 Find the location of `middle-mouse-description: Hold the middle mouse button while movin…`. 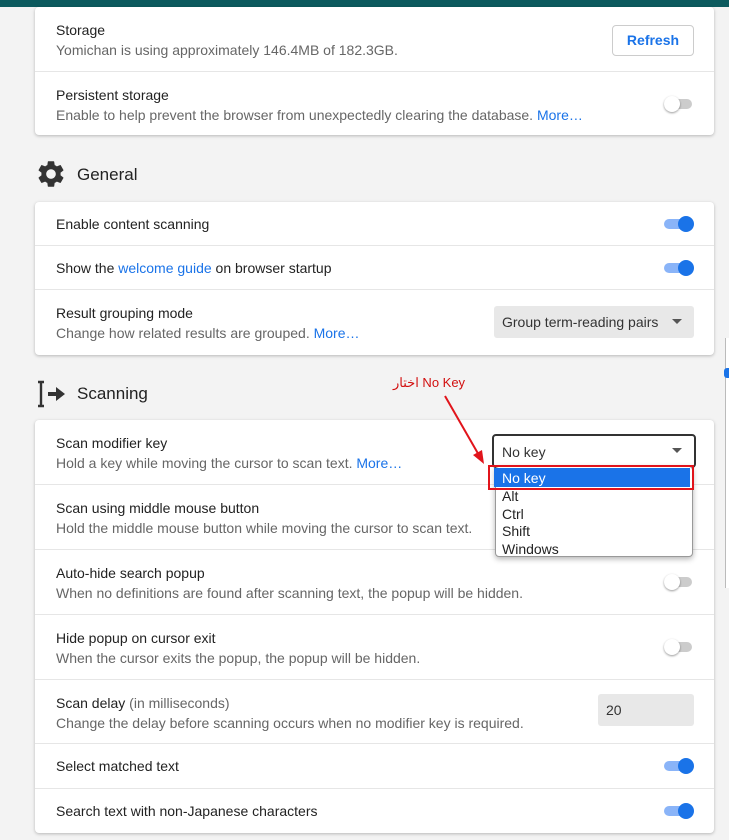

middle-mouse-description: Hold the middle mouse button while movin… is located at coordinates (264, 528).